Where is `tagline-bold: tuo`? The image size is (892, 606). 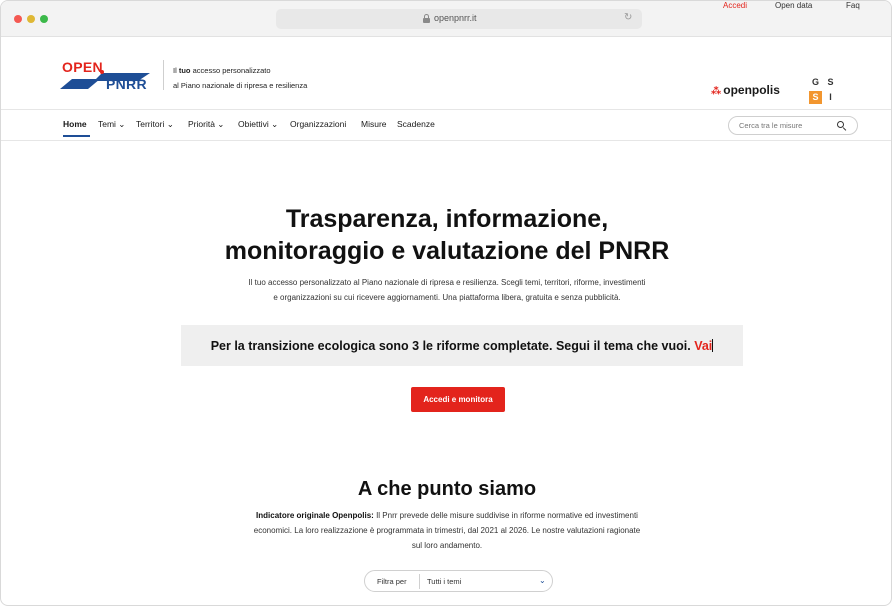 tagline-bold: tuo is located at coordinates (184, 70).